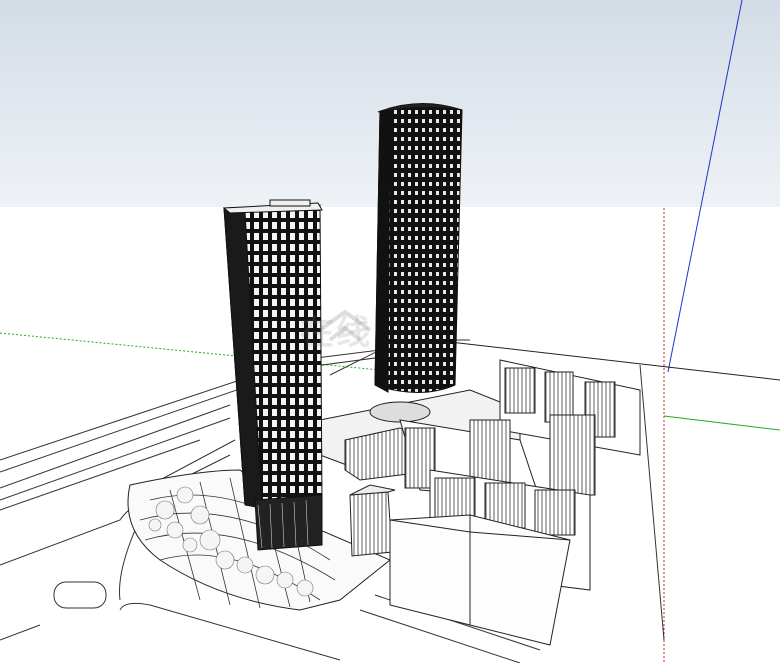  I want to click on glass-block, so click(372, 520).